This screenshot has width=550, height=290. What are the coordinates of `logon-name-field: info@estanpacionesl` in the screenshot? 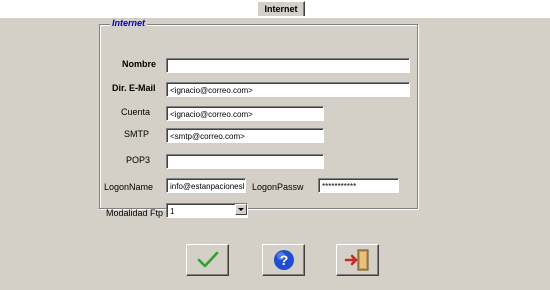 It's located at (206, 185).